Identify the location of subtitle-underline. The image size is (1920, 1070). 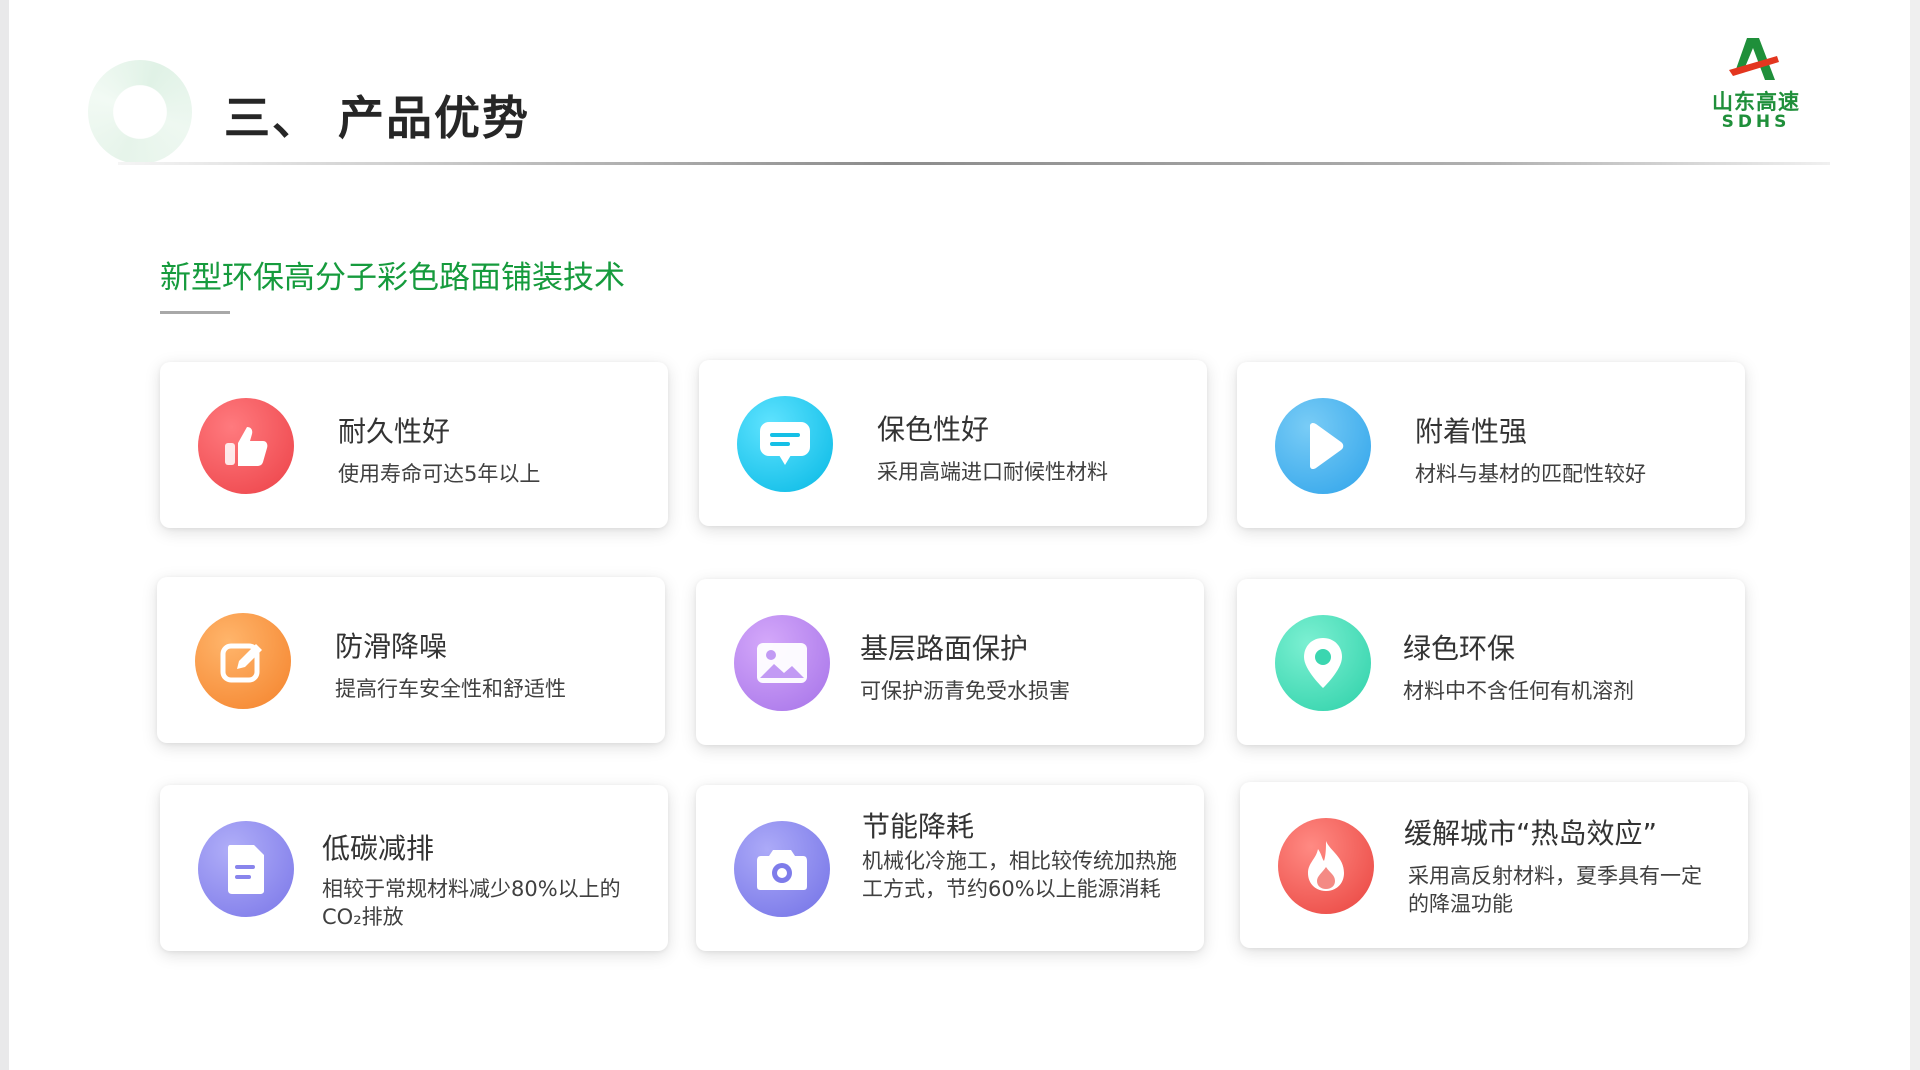
(195, 312).